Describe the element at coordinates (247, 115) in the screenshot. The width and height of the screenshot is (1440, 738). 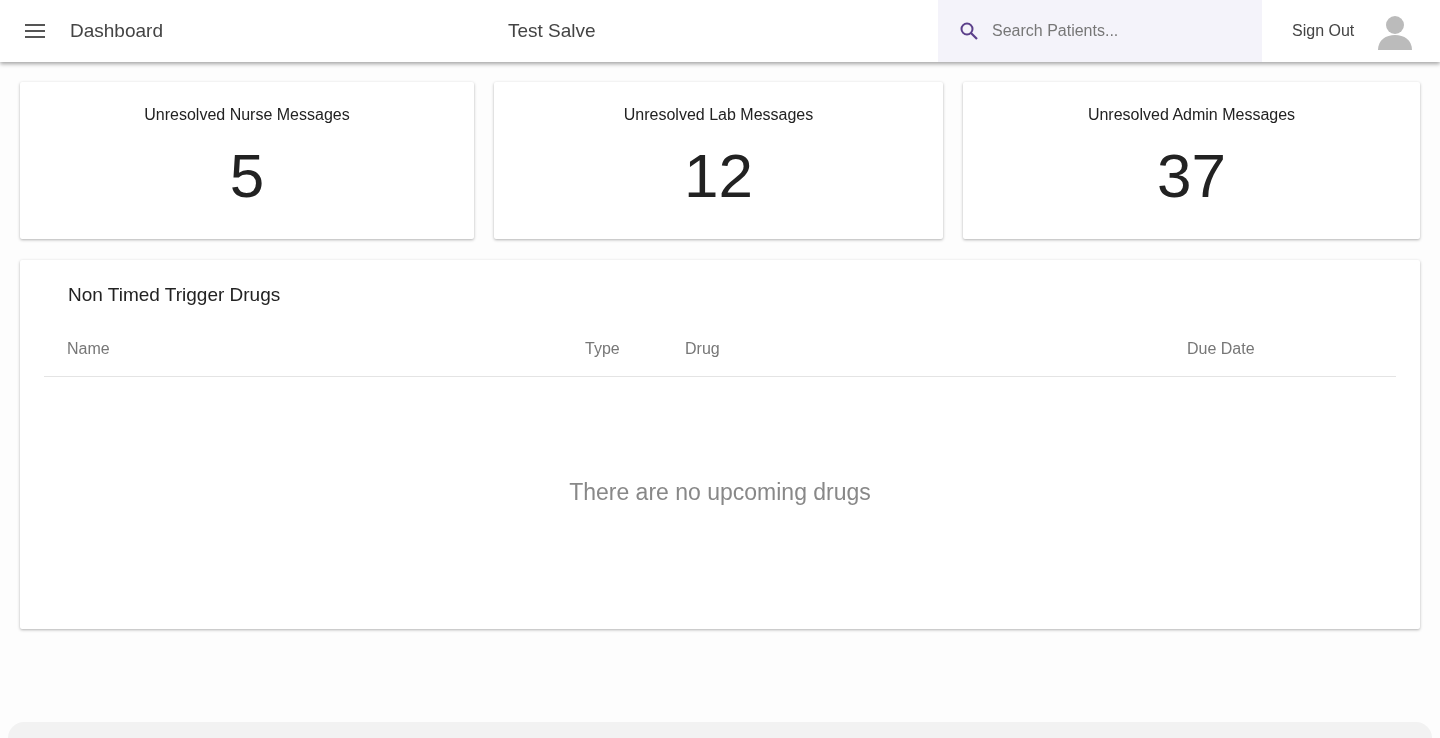
I see `stat-label: Unresolved Nurse Messages` at that location.